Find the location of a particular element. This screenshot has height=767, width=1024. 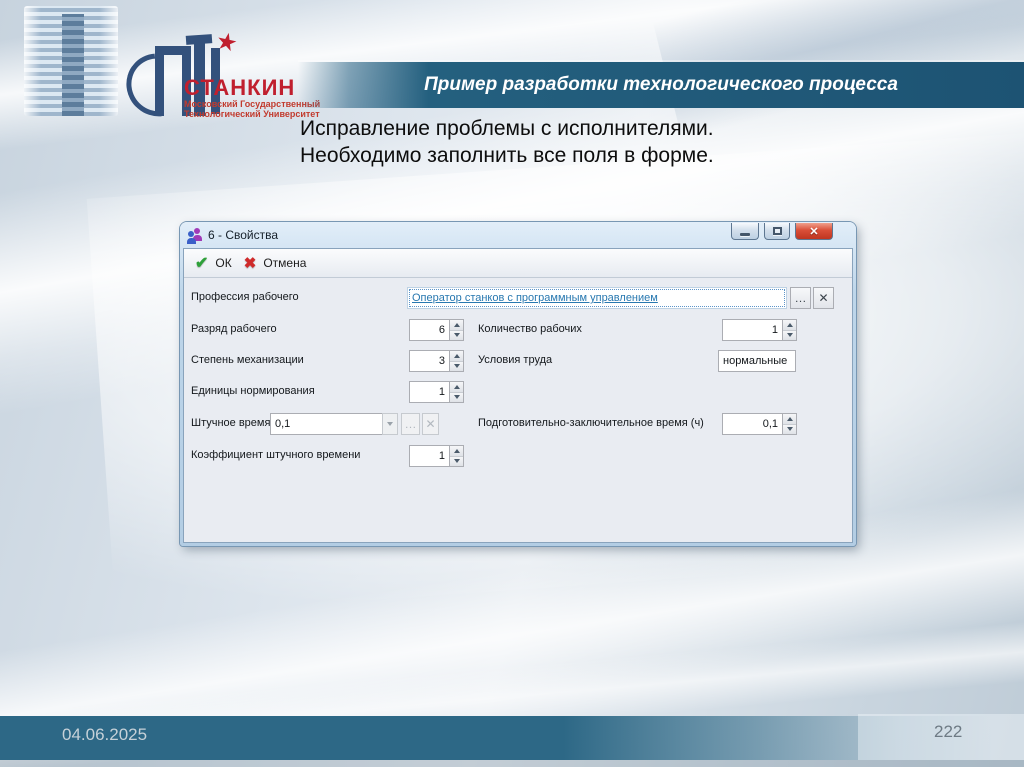

work-conditions-value: нормальные is located at coordinates (755, 361).